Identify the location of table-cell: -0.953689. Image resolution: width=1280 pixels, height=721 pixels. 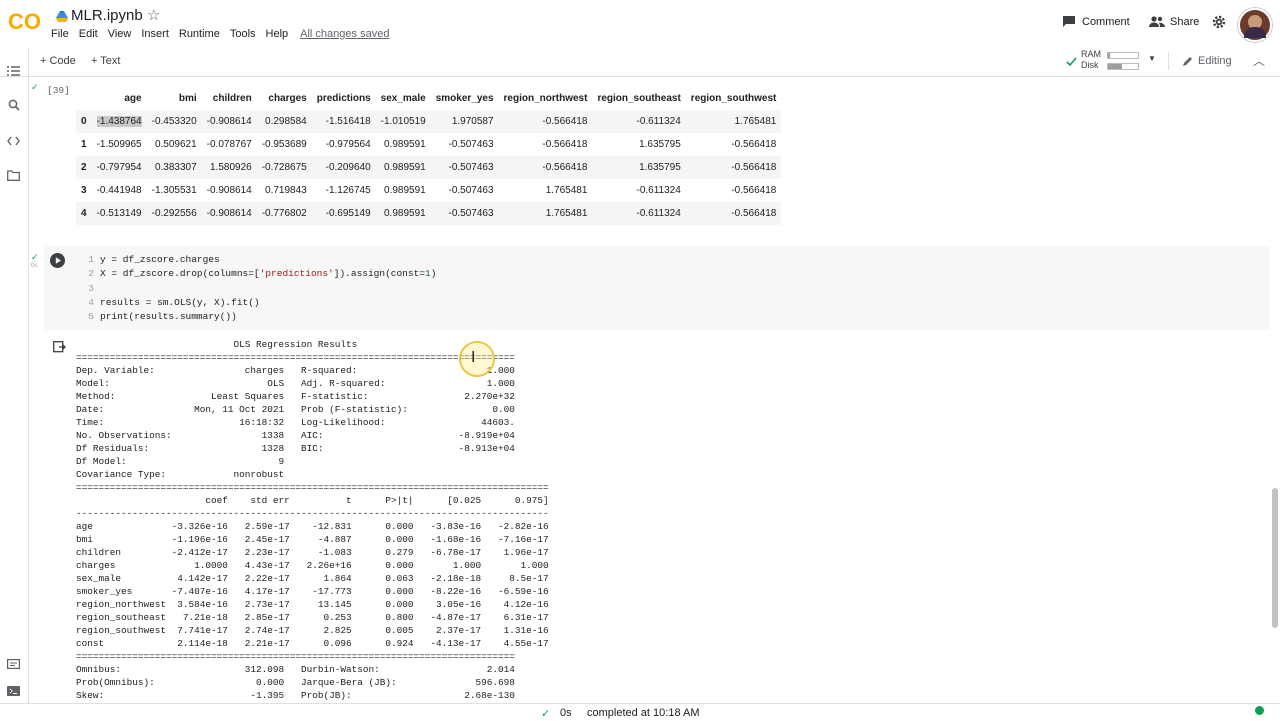
(284, 144).